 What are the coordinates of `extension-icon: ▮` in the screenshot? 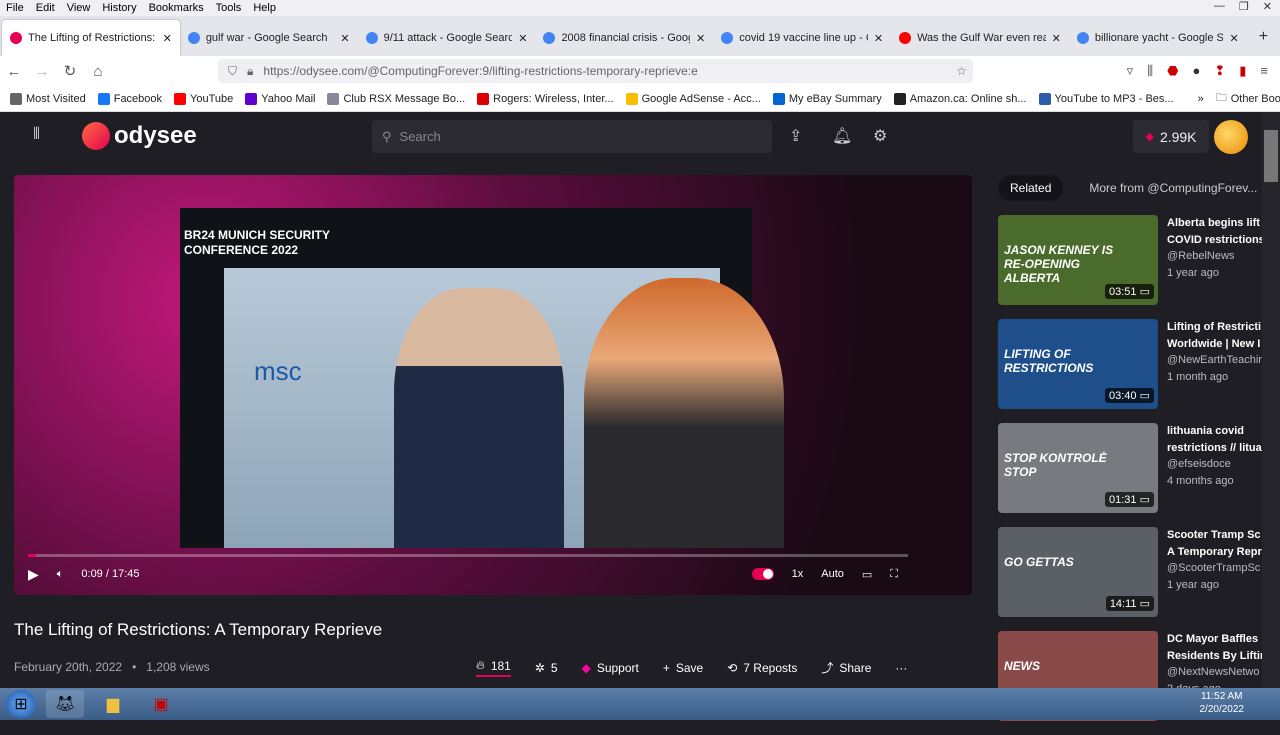 It's located at (1242, 71).